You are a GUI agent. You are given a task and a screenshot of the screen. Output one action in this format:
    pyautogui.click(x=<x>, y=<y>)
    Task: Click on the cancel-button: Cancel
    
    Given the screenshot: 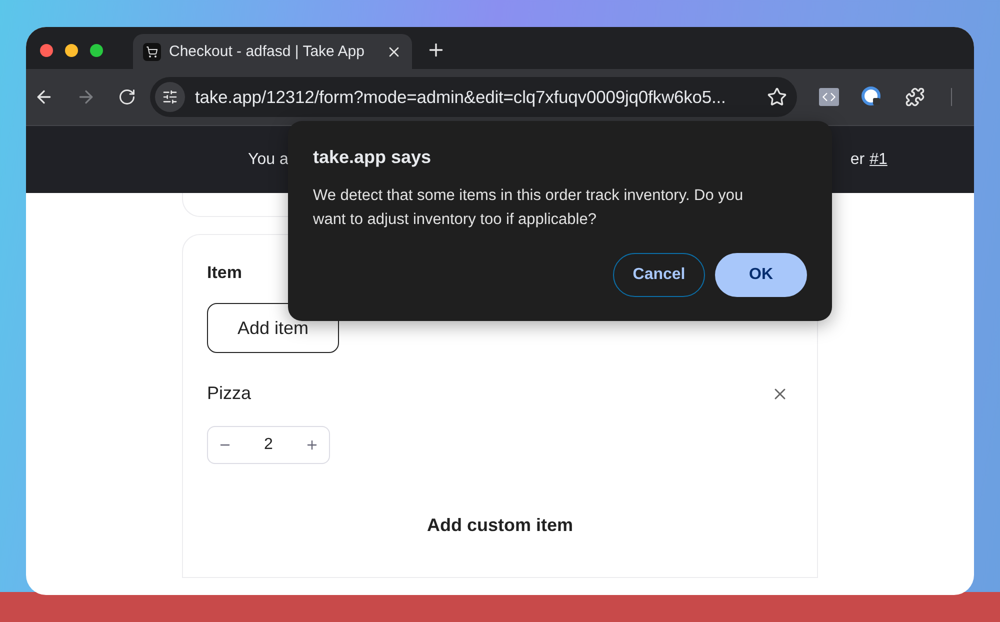 What is the action you would take?
    pyautogui.click(x=659, y=275)
    